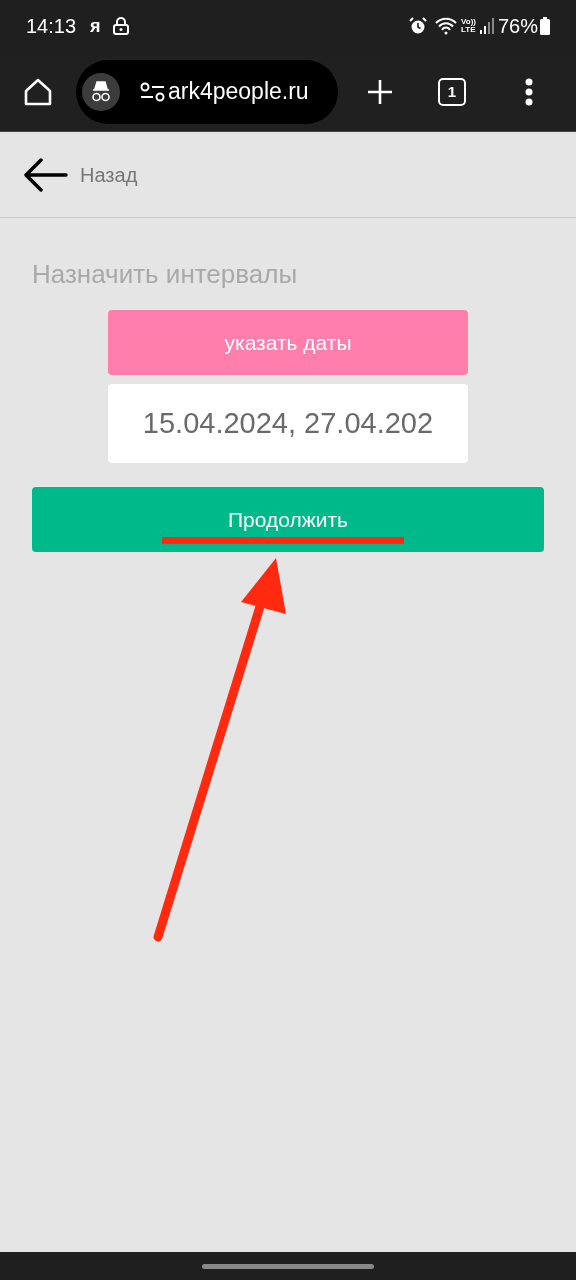 The image size is (576, 1280). I want to click on battery-level: 76%, so click(517, 26).